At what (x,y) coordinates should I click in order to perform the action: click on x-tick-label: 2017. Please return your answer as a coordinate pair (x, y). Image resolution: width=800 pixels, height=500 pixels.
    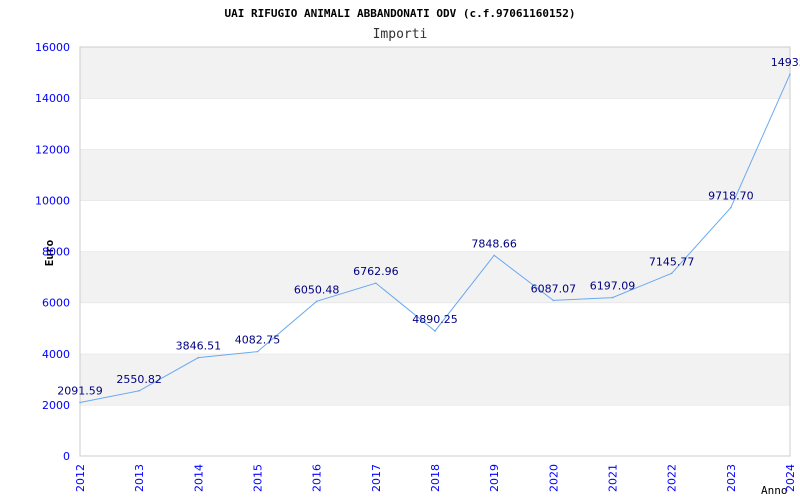
    Looking at the image, I should click on (376, 478).